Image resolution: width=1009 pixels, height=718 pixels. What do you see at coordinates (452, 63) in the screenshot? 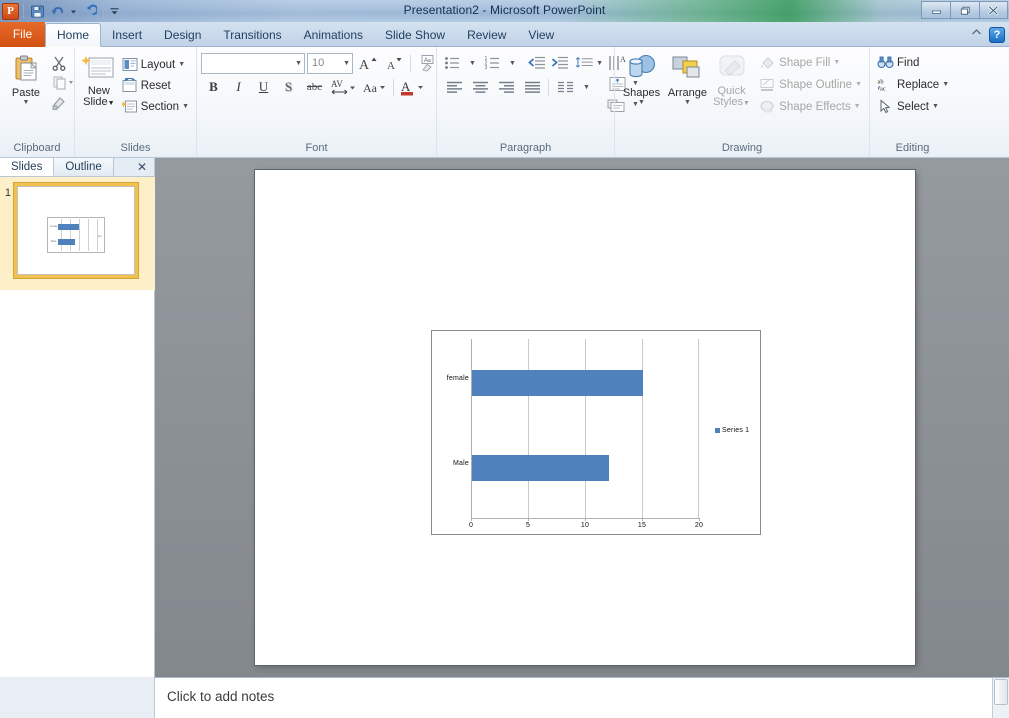
I see `bullets-button` at bounding box center [452, 63].